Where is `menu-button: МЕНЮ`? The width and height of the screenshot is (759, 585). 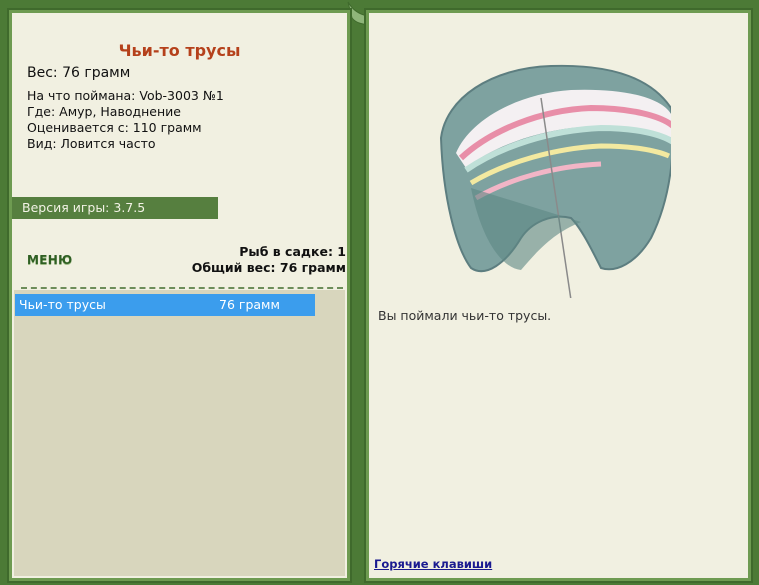
menu-button: МЕНЮ is located at coordinates (49, 260).